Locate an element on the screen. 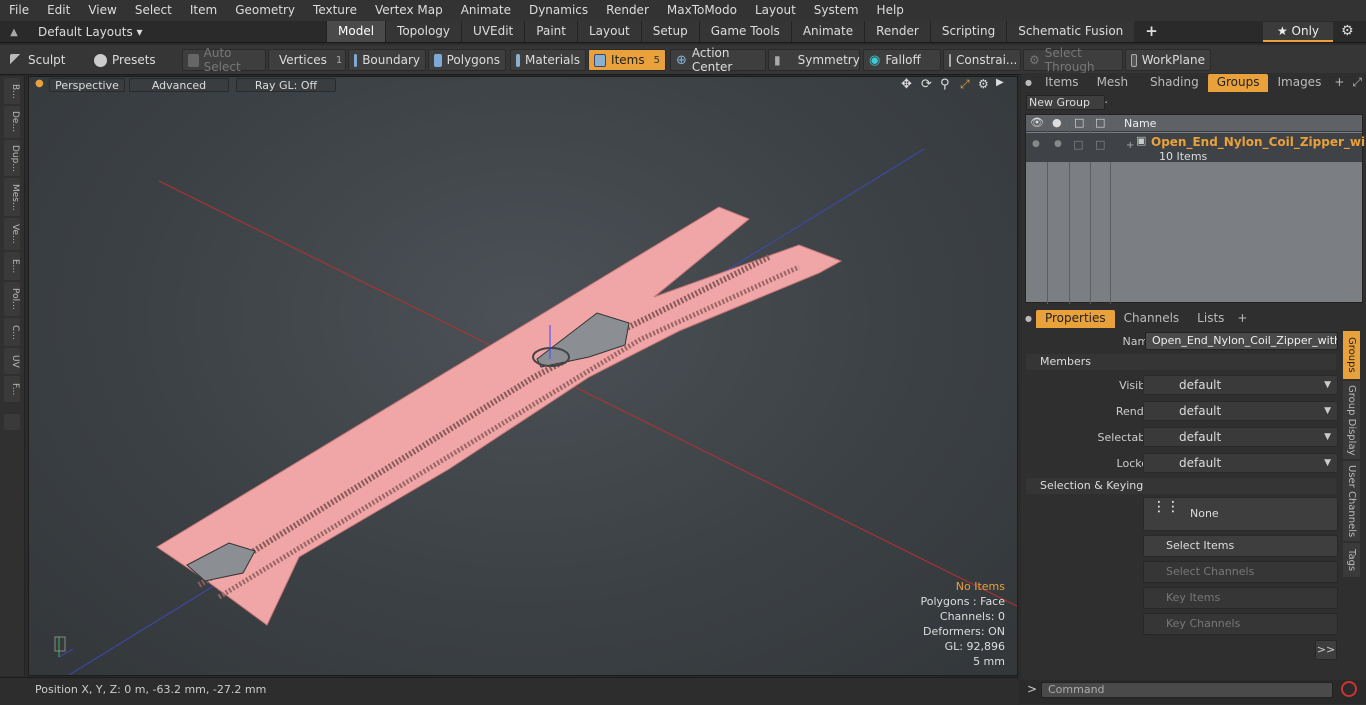  menu-file: File is located at coordinates (19, 10).